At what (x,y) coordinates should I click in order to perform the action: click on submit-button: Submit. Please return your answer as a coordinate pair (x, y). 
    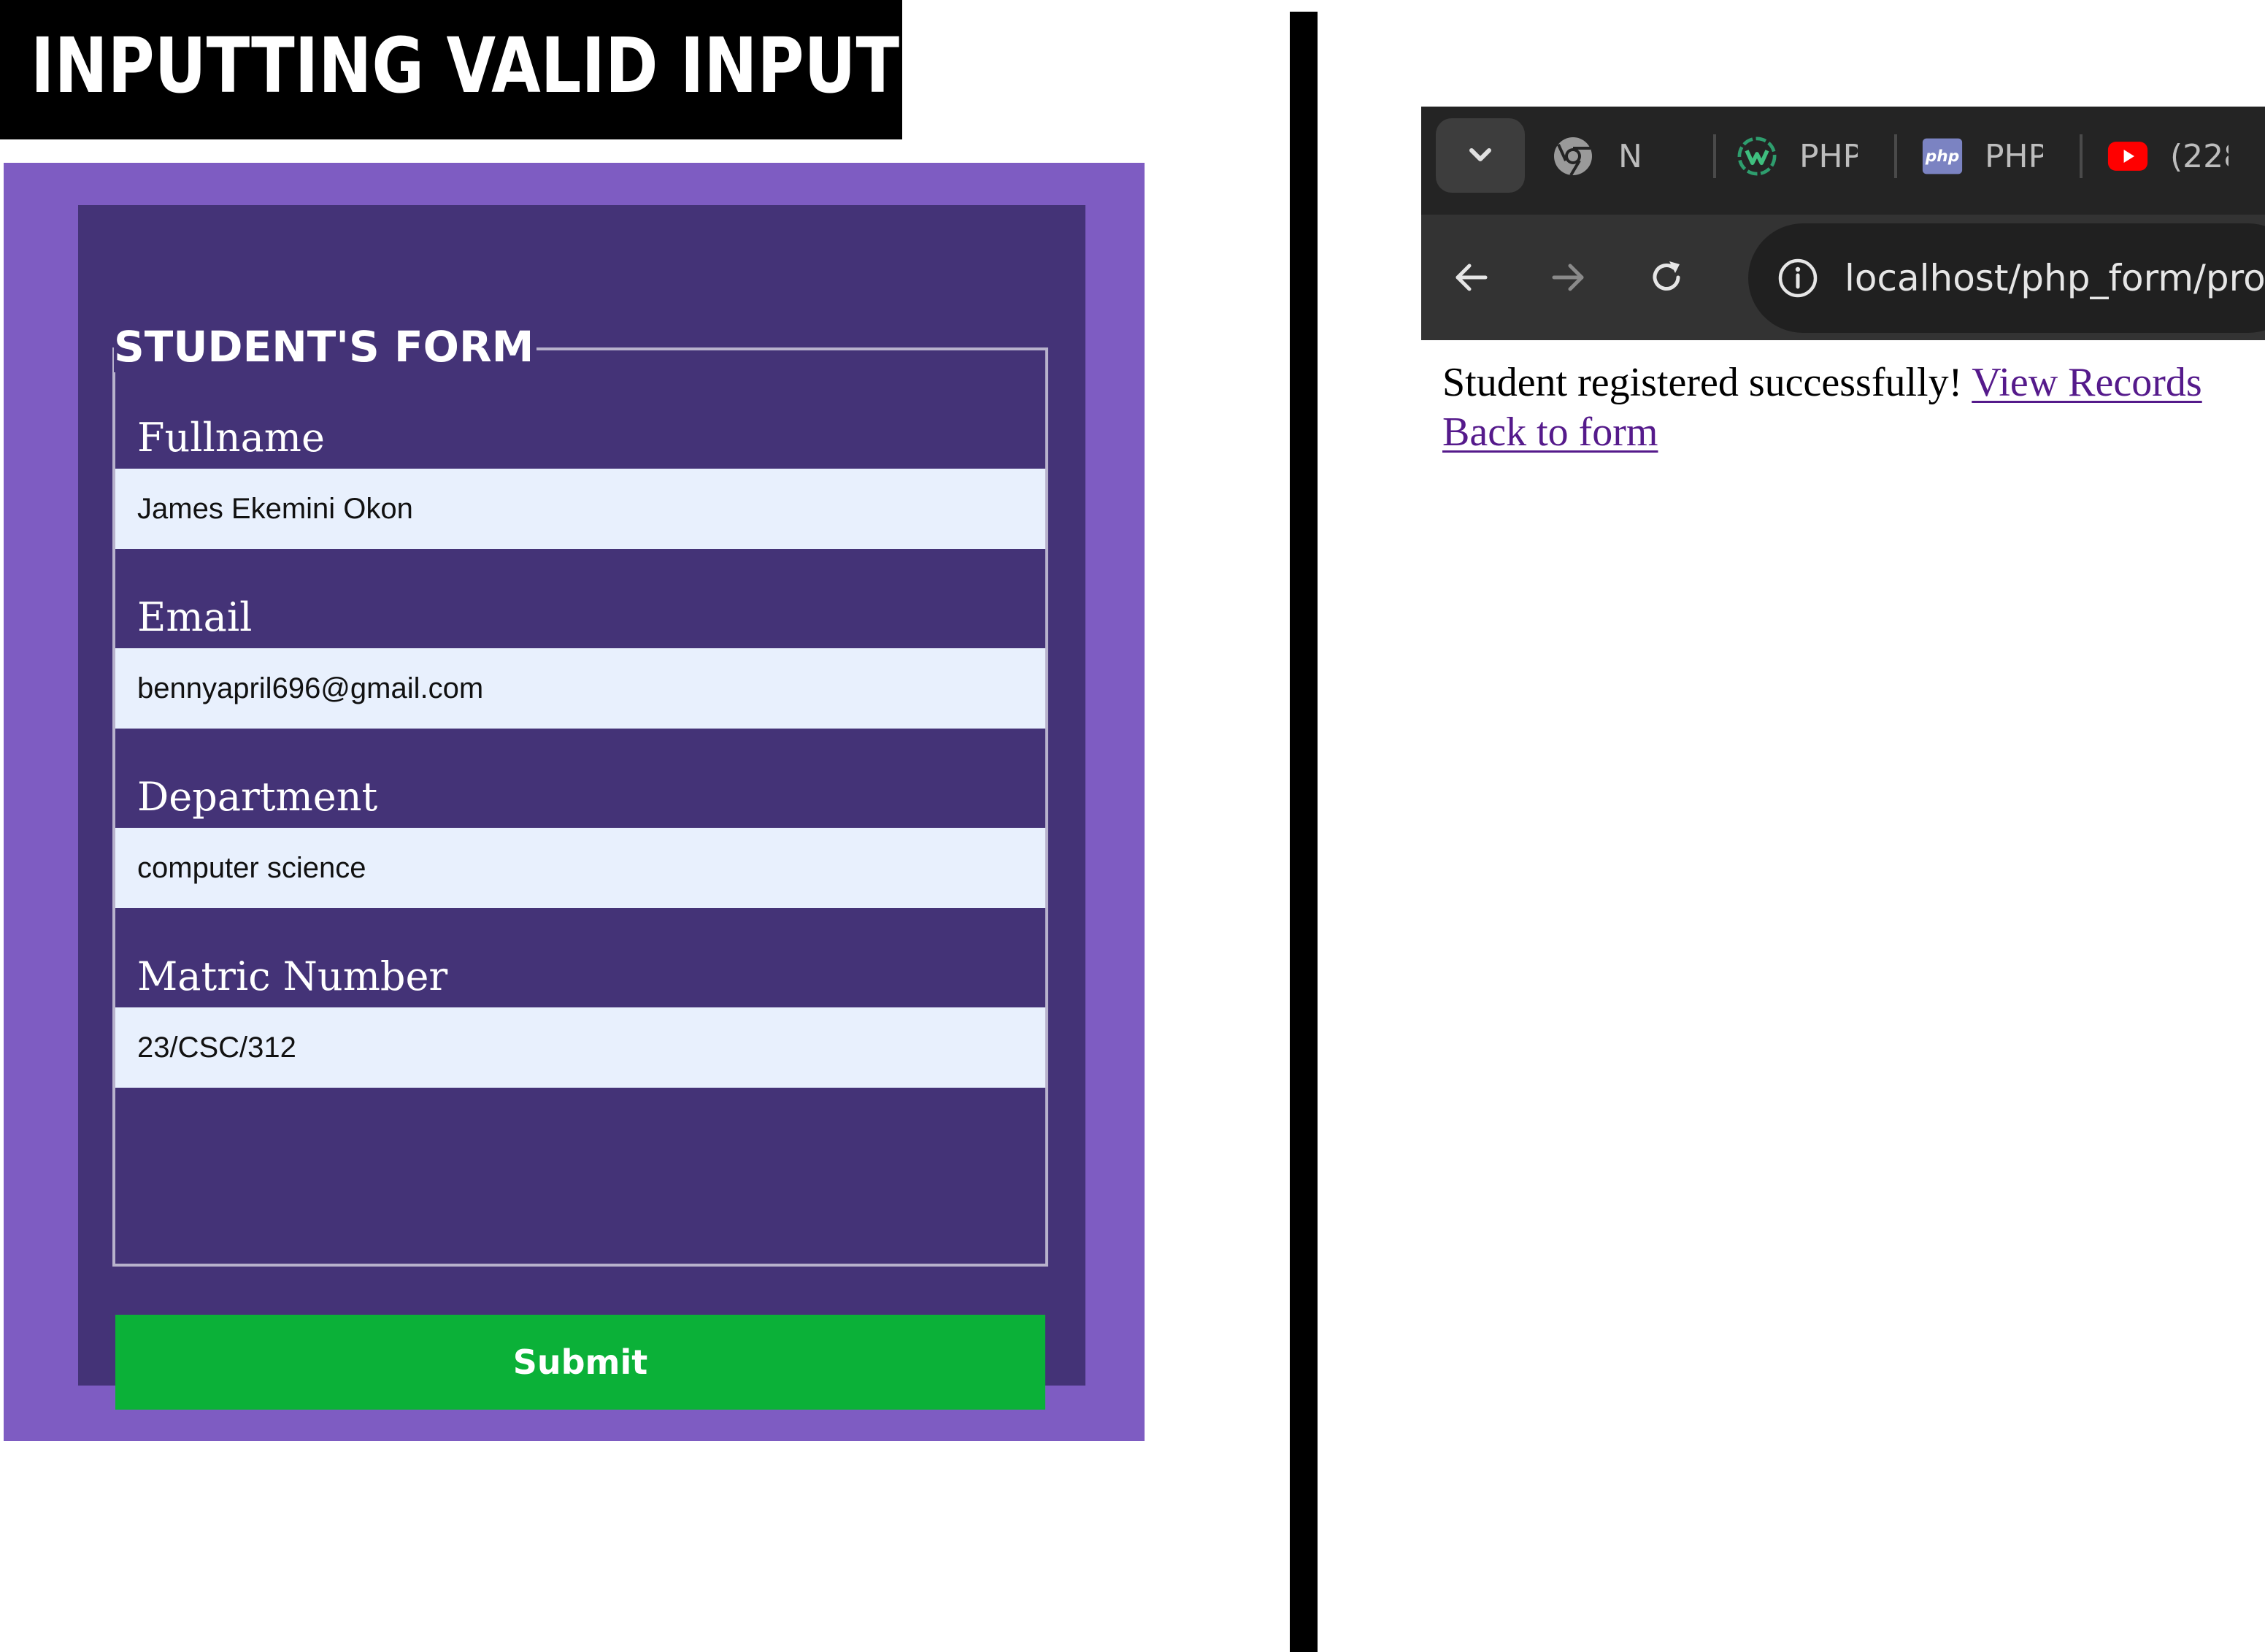
    Looking at the image, I should click on (580, 1362).